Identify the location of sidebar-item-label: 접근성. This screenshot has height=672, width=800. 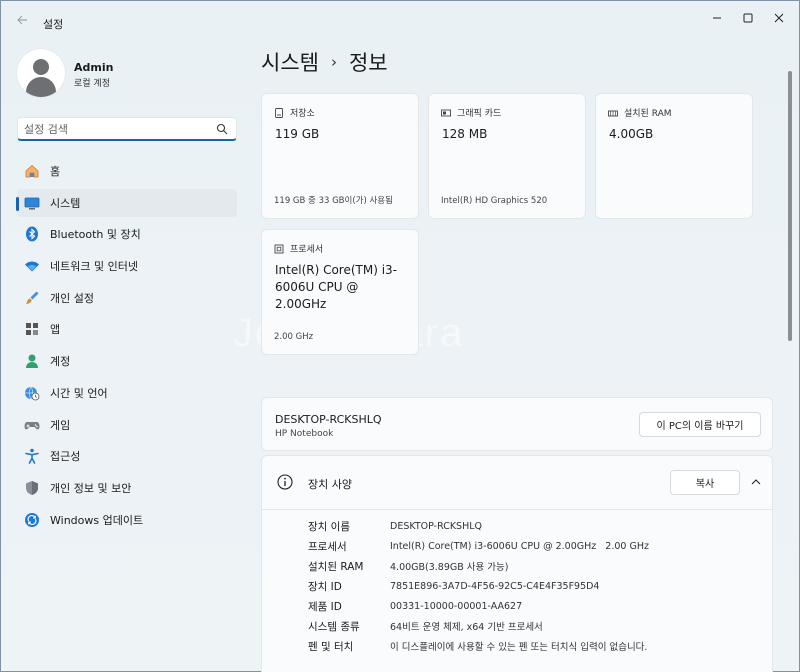
(65, 457).